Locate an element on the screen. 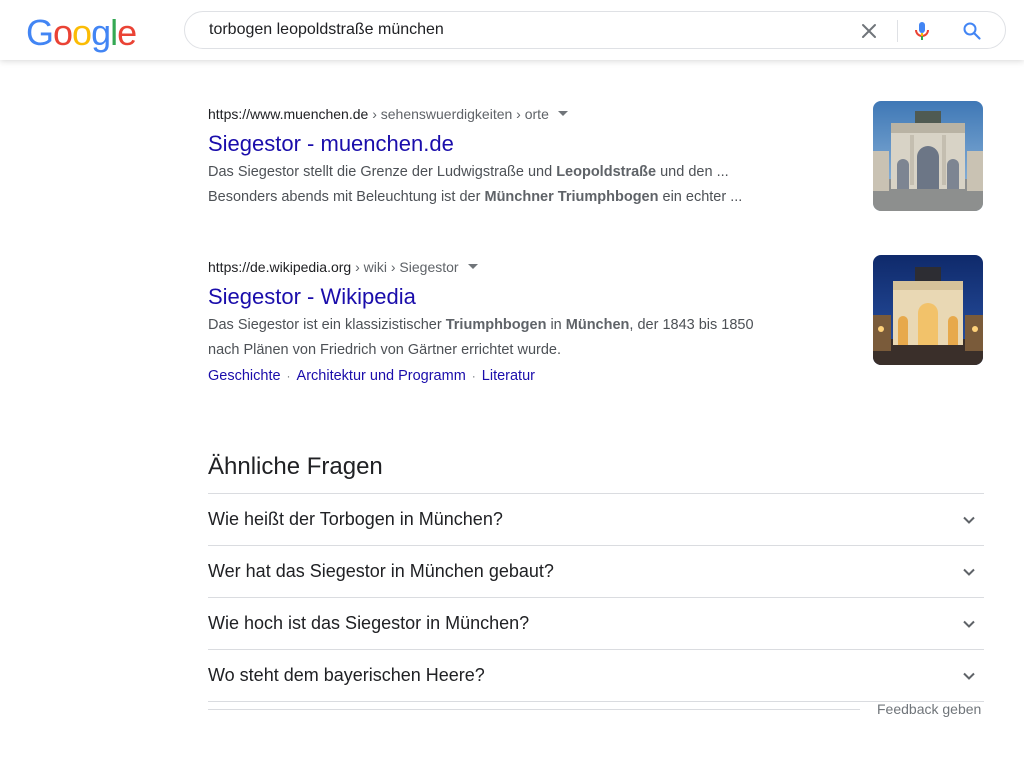 The height and width of the screenshot is (759, 1024). snippet-text: Besonders abends mit Beleuchtung ist der is located at coordinates (346, 197).